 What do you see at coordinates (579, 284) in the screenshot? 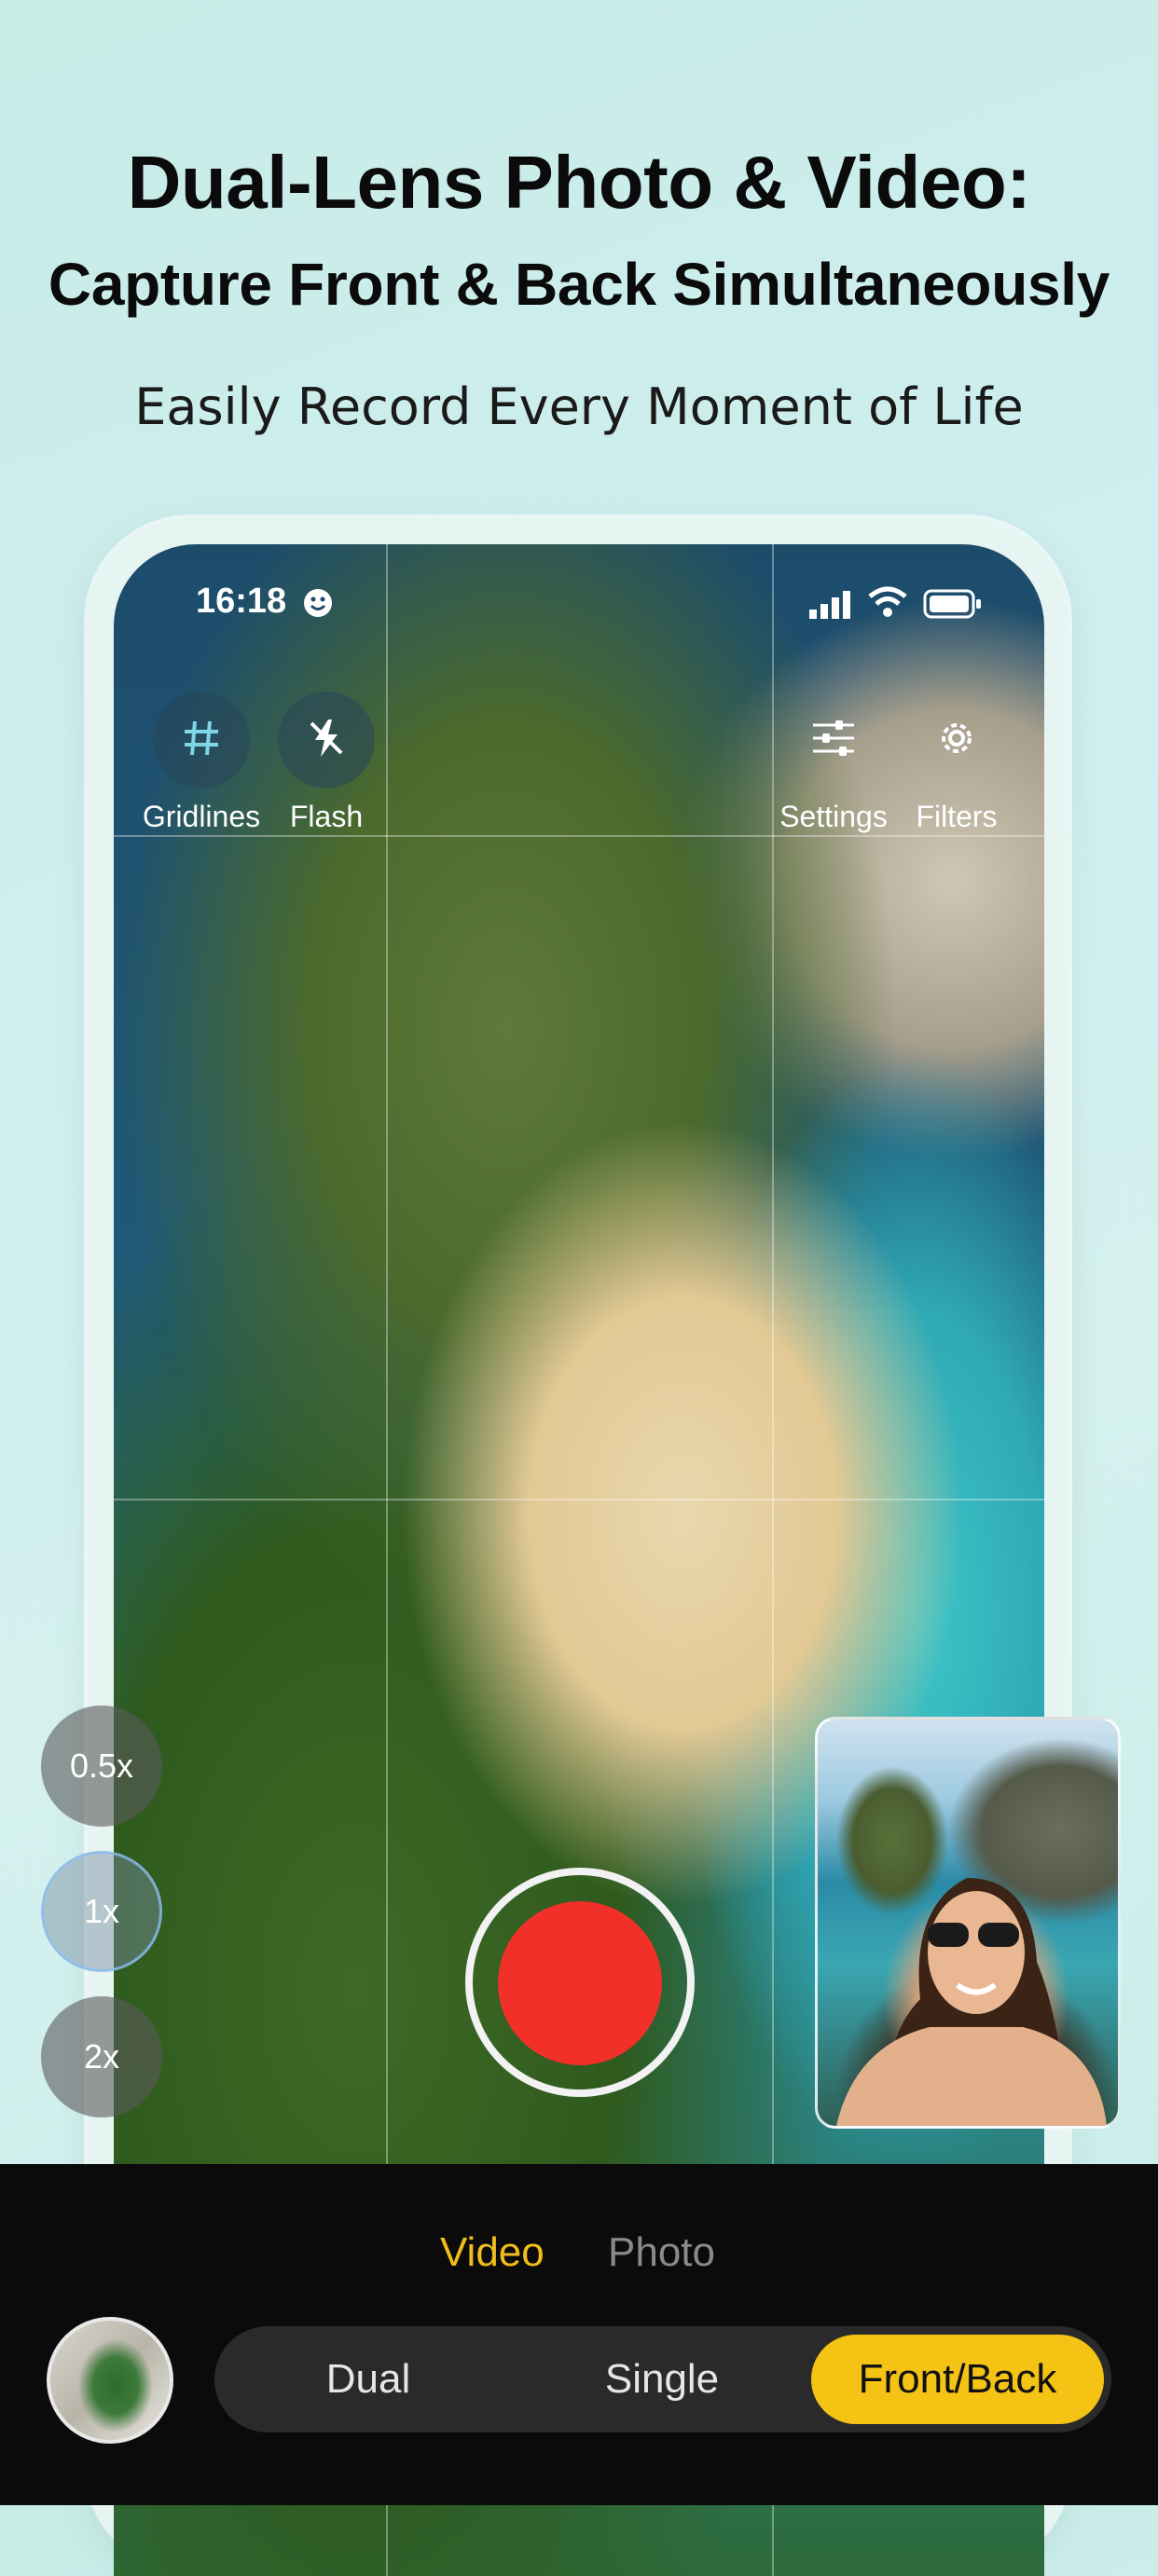
I see `headline-2: Capture Front & Back Simultaneously` at bounding box center [579, 284].